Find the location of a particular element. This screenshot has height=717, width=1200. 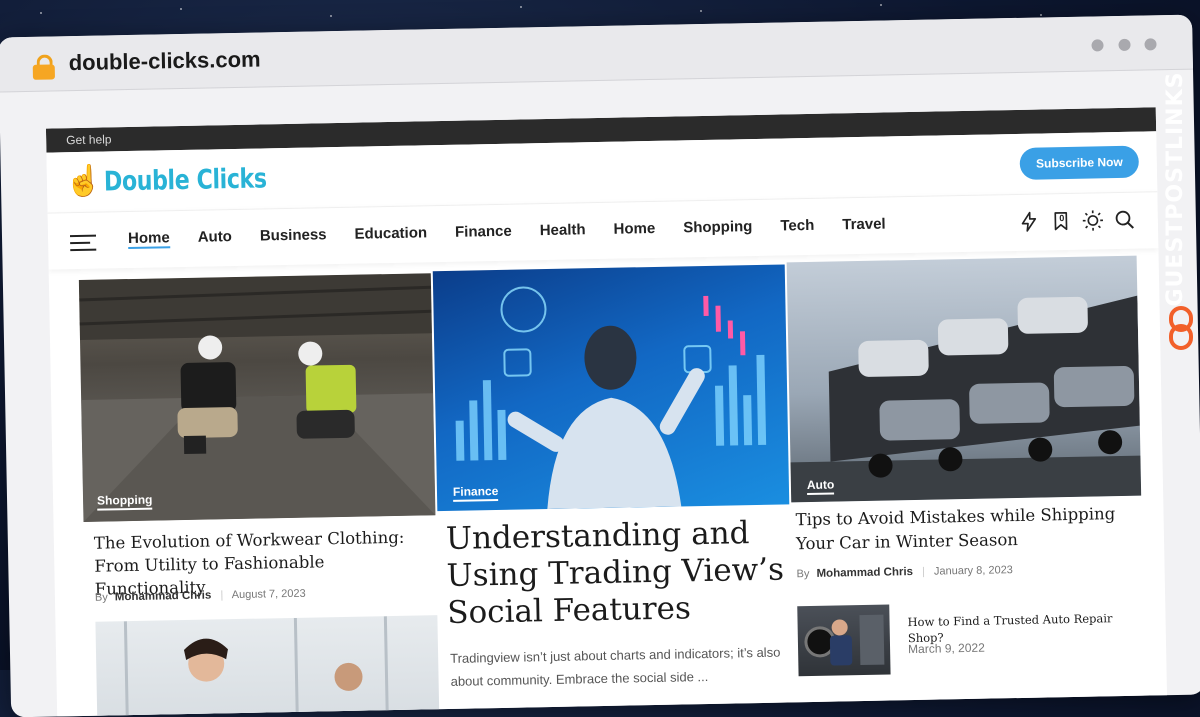

lightning-icon is located at coordinates (1030, 222).